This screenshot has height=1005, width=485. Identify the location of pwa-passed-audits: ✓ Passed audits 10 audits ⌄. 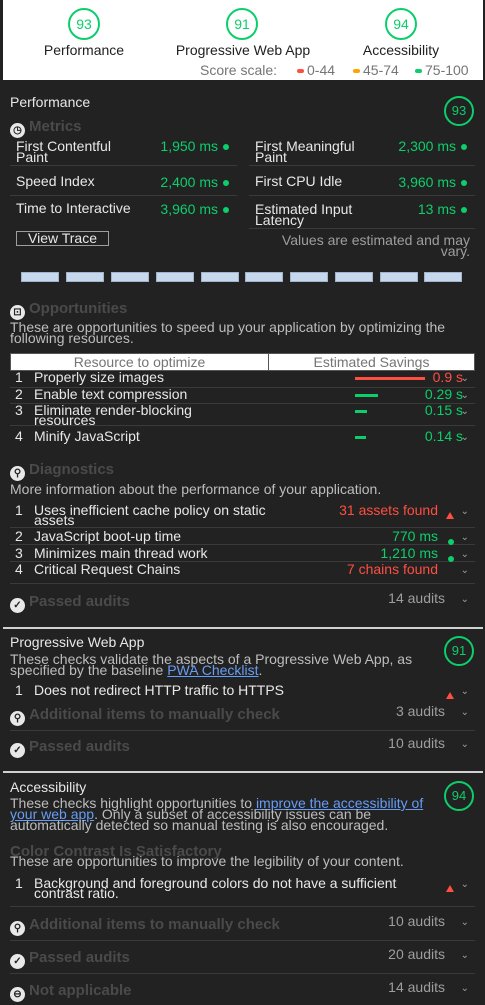
(242, 748).